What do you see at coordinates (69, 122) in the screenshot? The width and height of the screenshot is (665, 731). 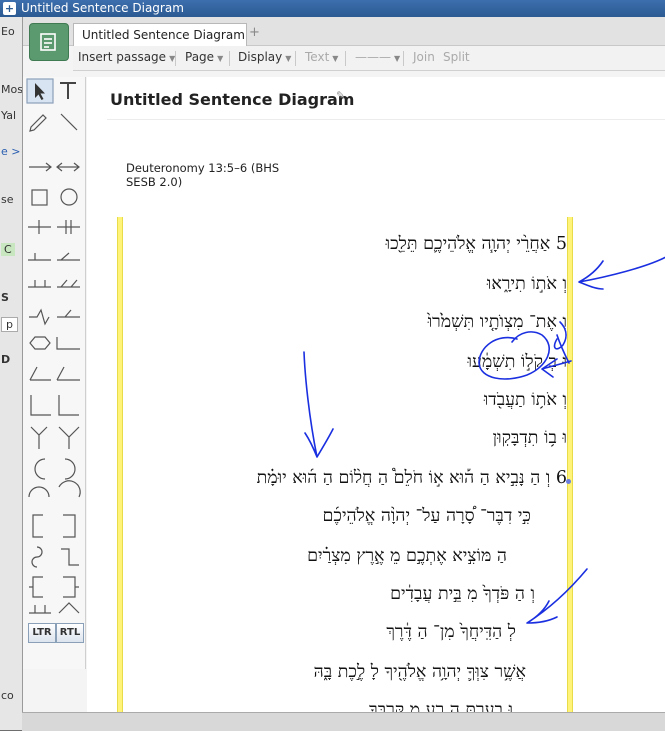 I see `diagonal-line-tool-icon` at bounding box center [69, 122].